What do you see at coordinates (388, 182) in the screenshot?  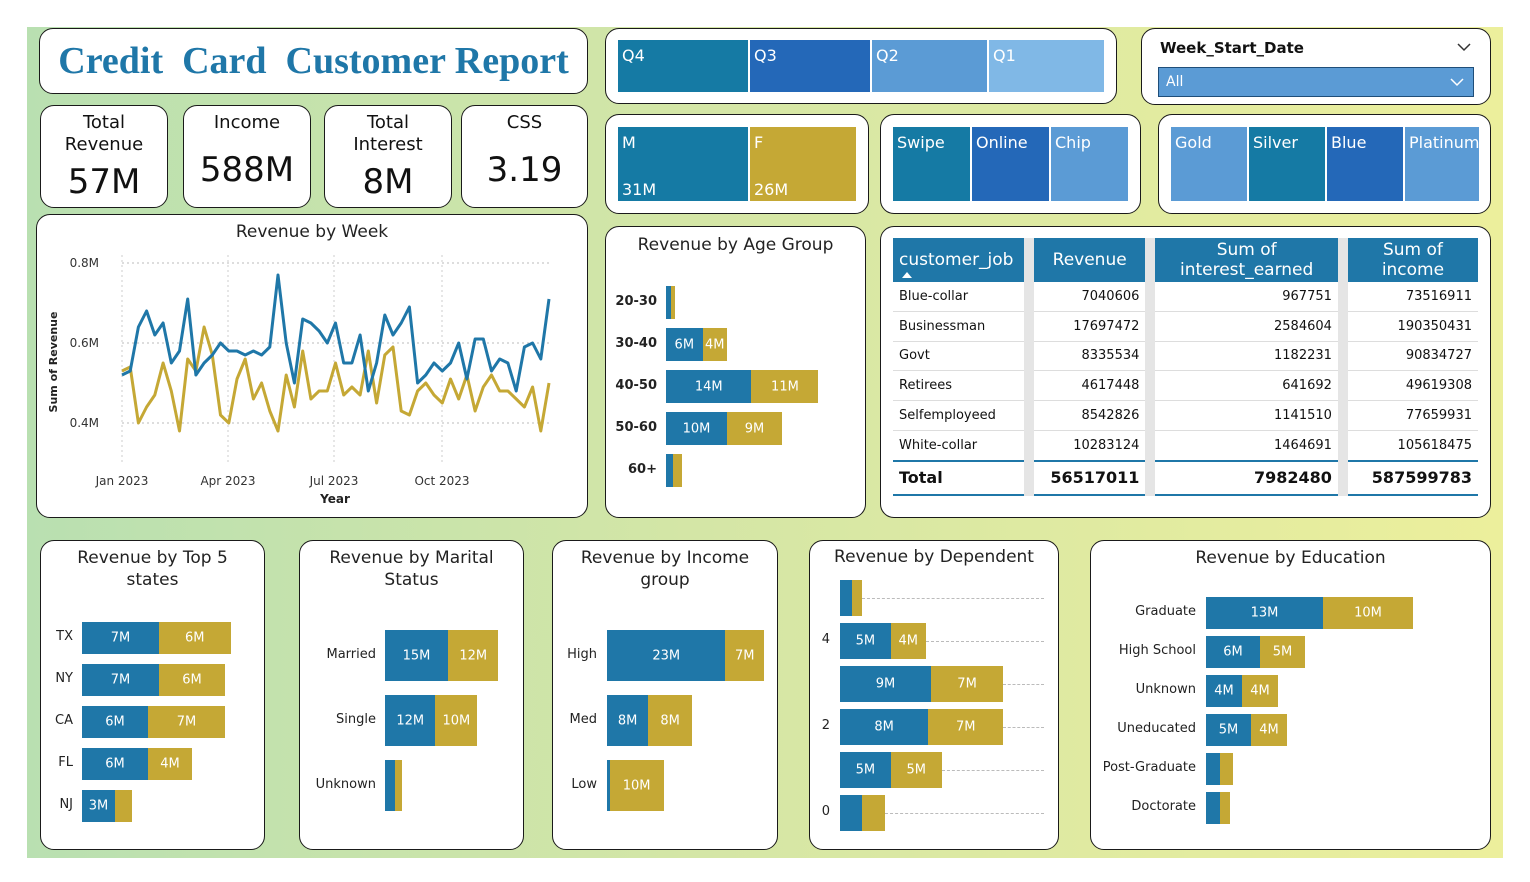 I see `kpi-value: 8M` at bounding box center [388, 182].